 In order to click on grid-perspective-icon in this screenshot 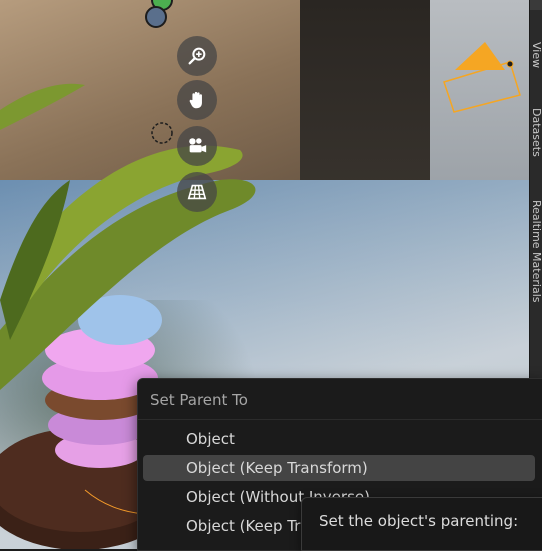, I will do `click(197, 192)`.